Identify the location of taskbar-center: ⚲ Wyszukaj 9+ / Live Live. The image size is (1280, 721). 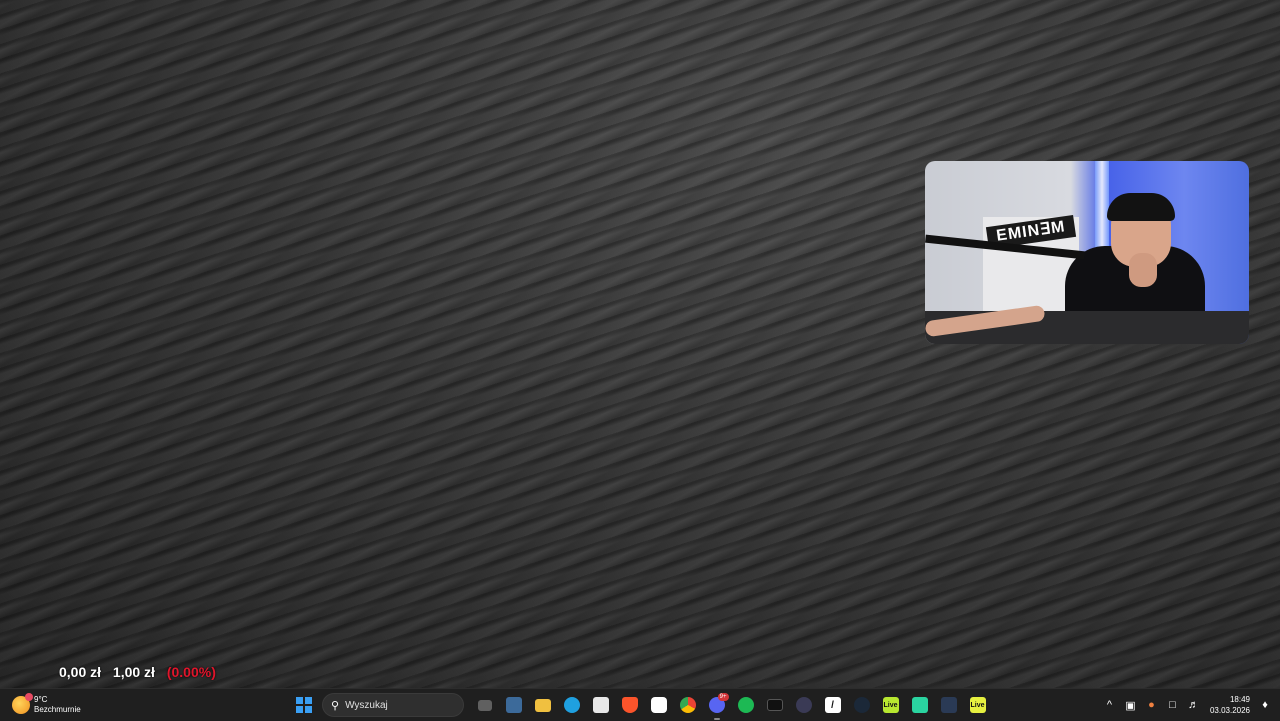
(640, 705).